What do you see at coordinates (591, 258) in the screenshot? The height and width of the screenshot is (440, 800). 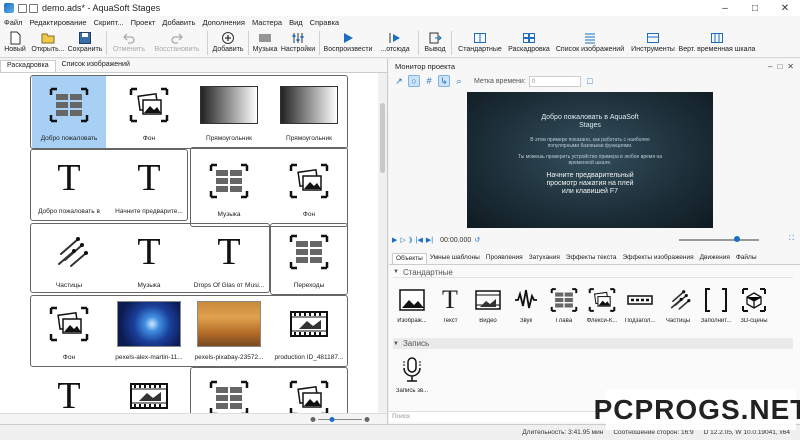 I see `tab-text-effects: Эффекты текста` at bounding box center [591, 258].